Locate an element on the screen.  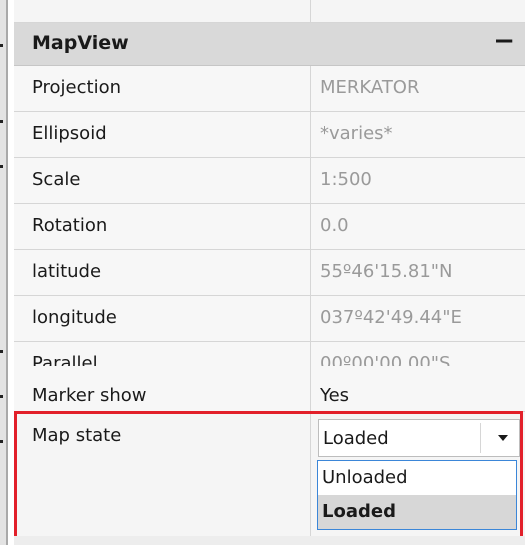
property-name: Map state is located at coordinates (77, 435).